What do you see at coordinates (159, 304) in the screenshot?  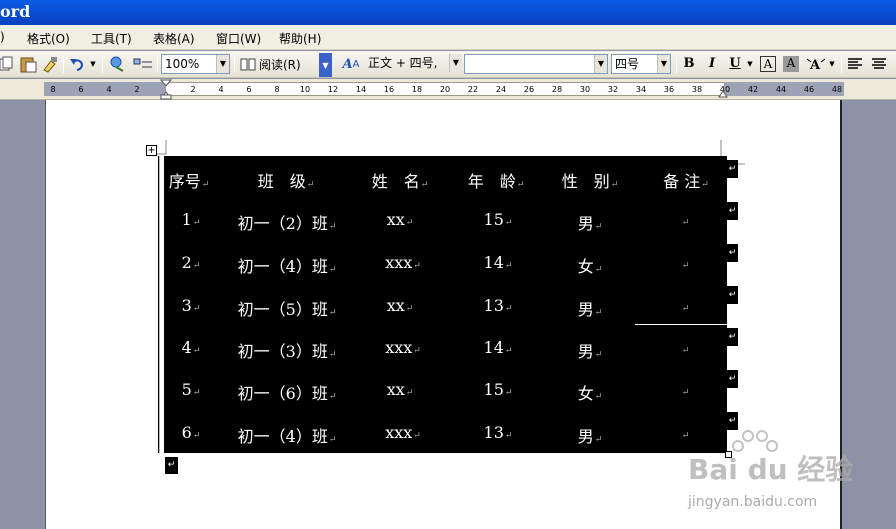 I see `table-left-border` at bounding box center [159, 304].